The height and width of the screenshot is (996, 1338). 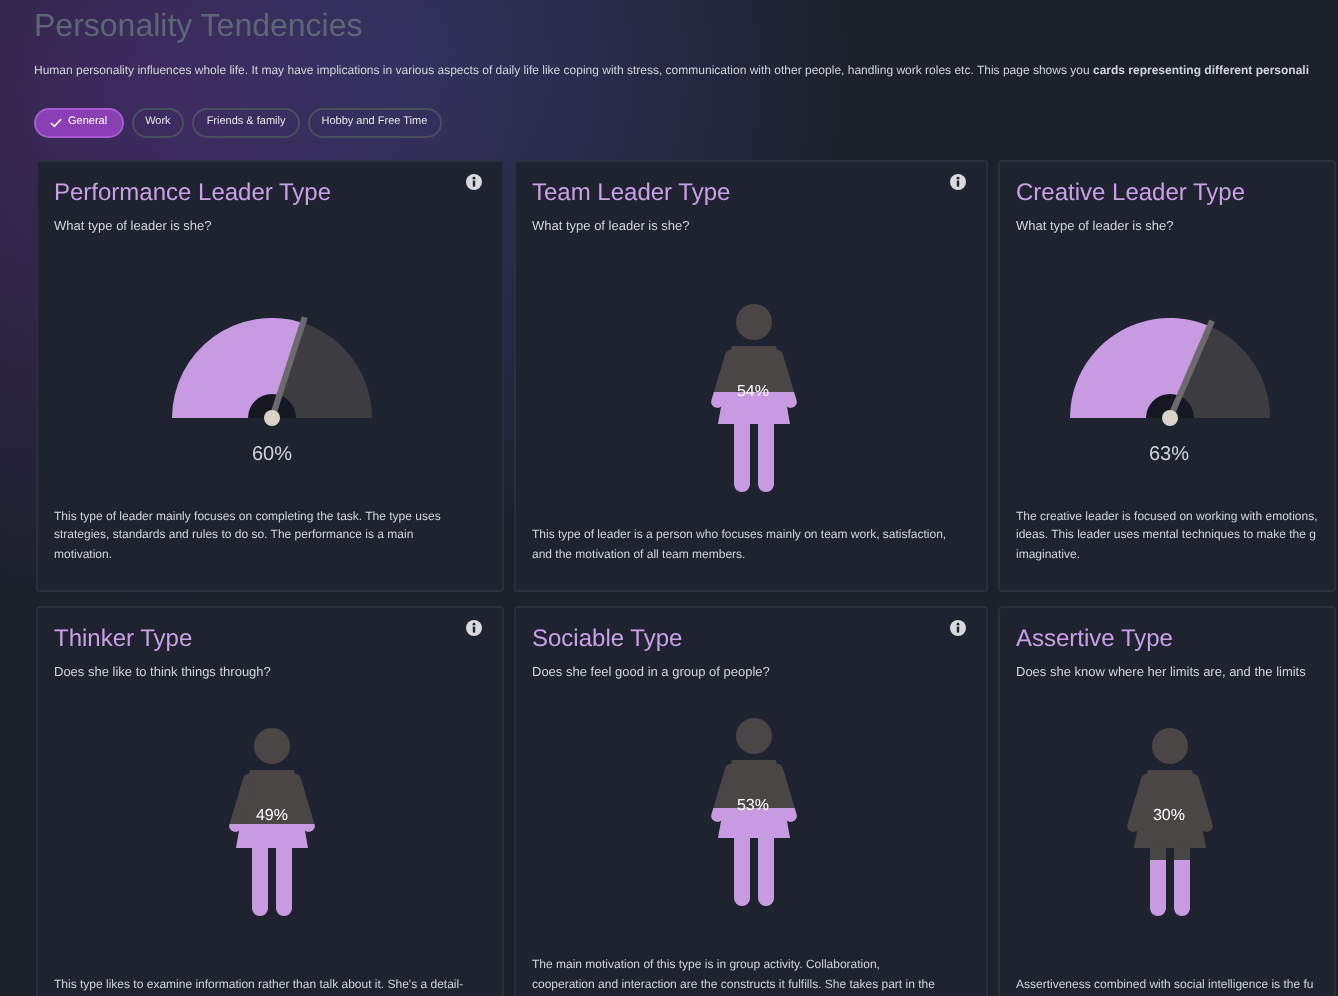 I want to click on card-title: Assertive Type, so click(x=1094, y=638).